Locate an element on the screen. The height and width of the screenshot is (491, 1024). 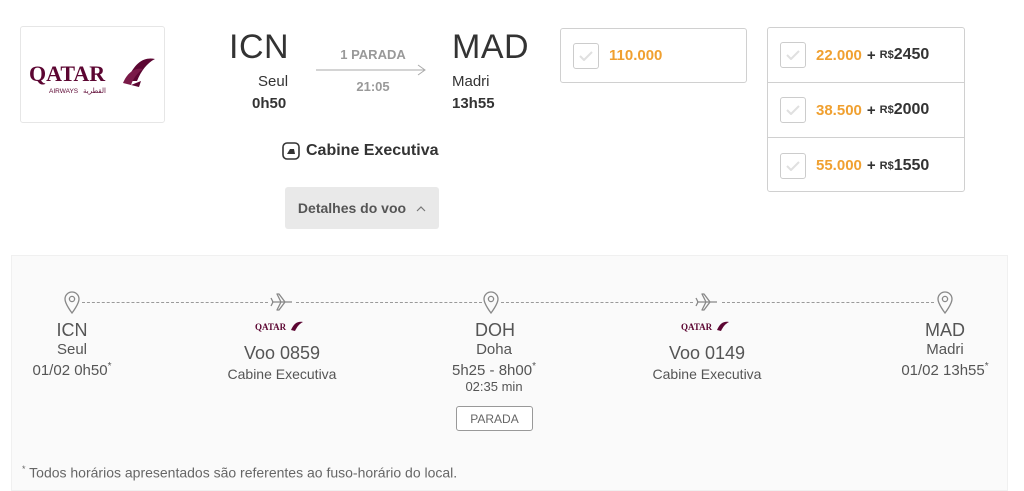
timeline-dest-date: 01/02 13h55* is located at coordinates (945, 370).